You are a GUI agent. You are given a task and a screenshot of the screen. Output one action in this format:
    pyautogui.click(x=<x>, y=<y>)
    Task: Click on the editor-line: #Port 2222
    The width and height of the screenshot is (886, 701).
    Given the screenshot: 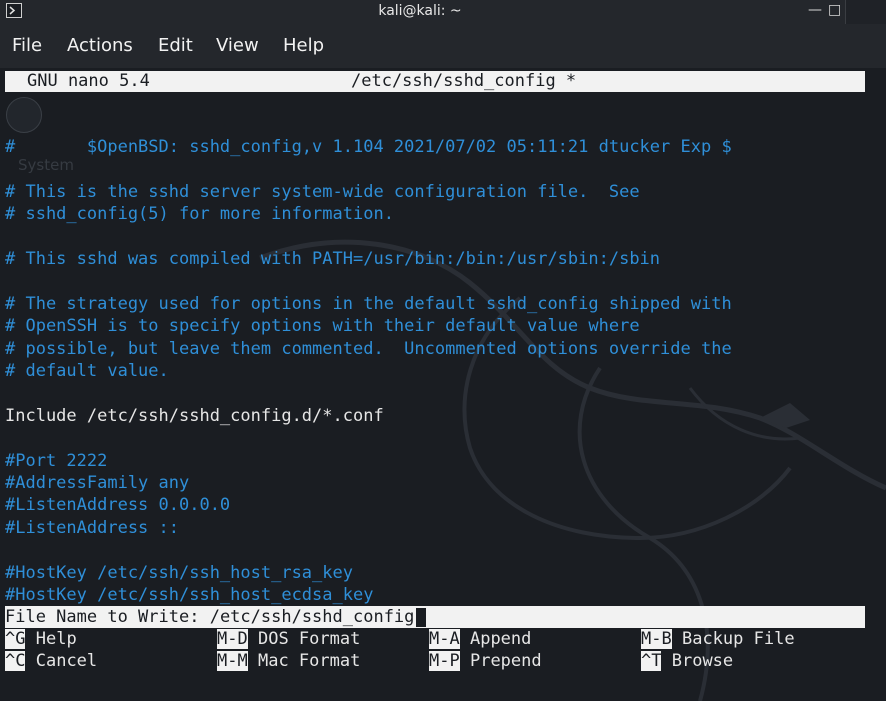 What is the action you would take?
    pyautogui.click(x=56, y=460)
    